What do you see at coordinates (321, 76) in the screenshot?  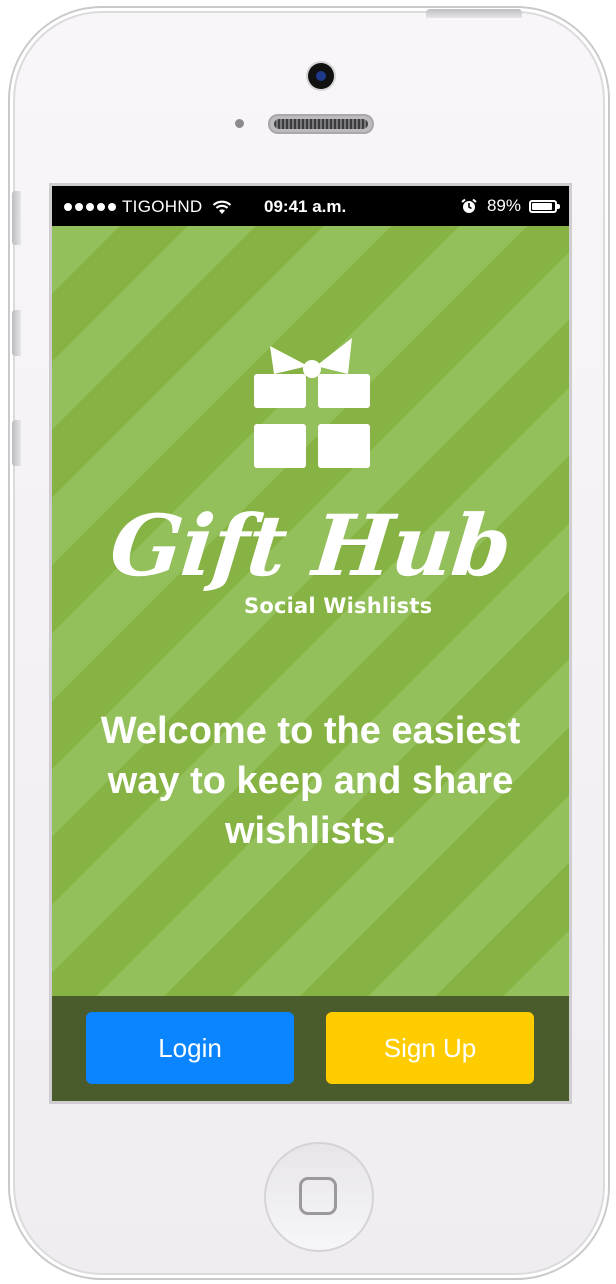 I see `front-camera` at bounding box center [321, 76].